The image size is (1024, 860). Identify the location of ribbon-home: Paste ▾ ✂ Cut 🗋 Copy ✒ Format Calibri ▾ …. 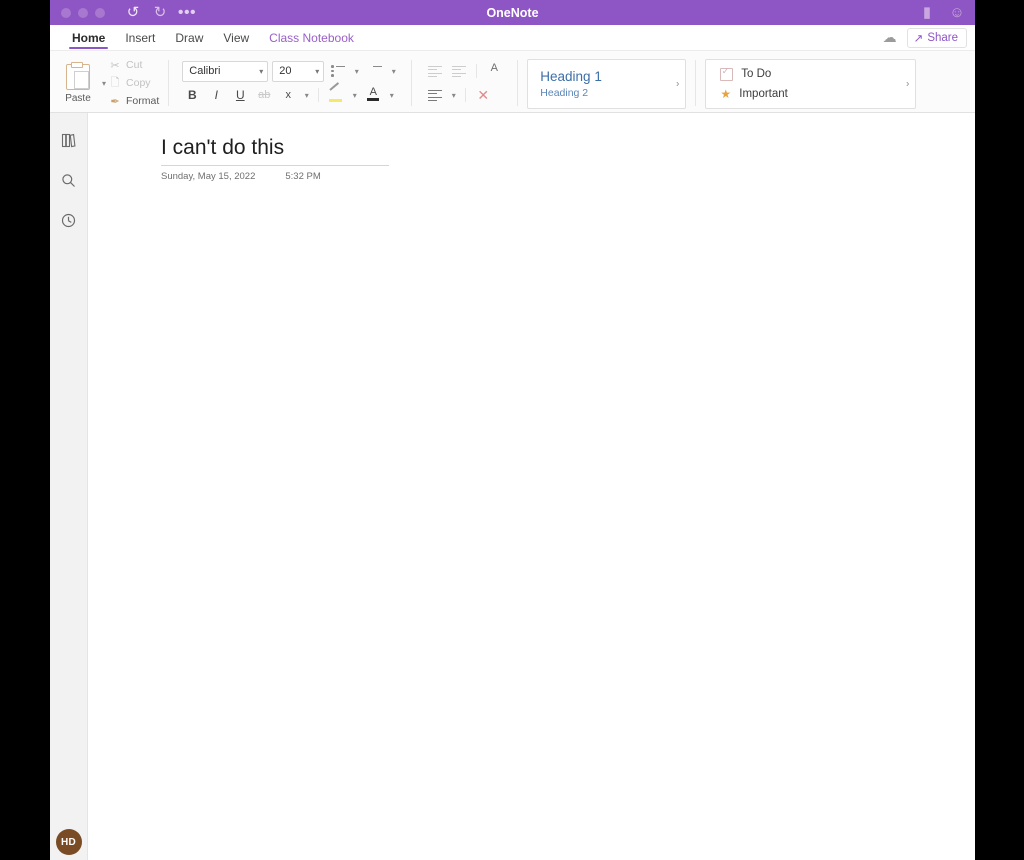
(512, 82).